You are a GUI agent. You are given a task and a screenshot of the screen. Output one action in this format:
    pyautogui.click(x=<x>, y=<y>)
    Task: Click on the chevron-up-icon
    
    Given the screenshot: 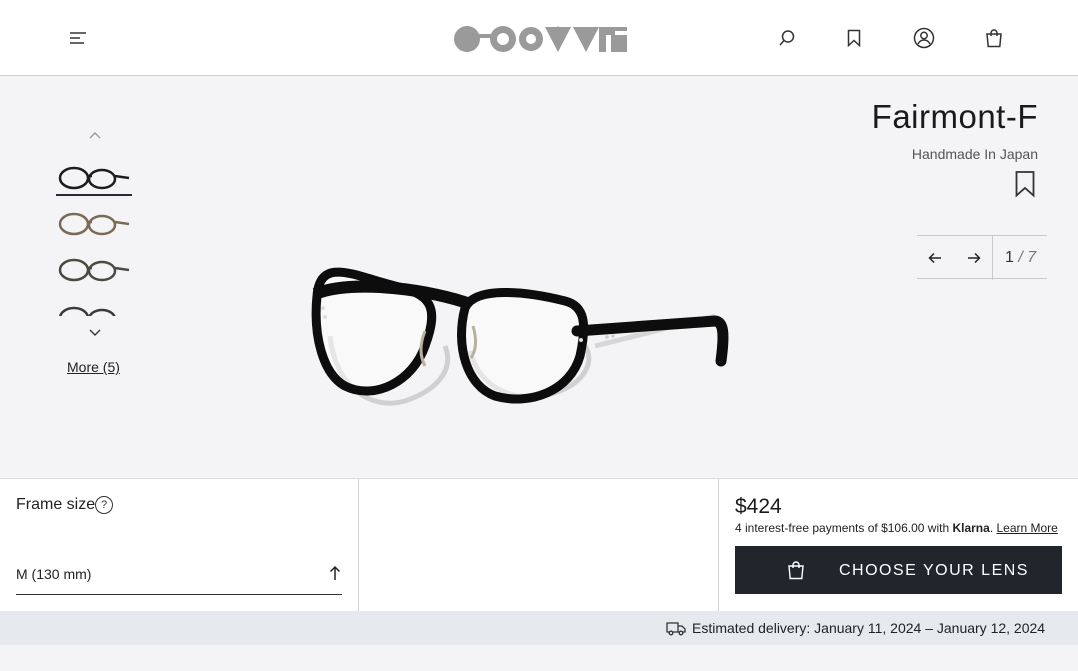 What is the action you would take?
    pyautogui.click(x=95, y=135)
    